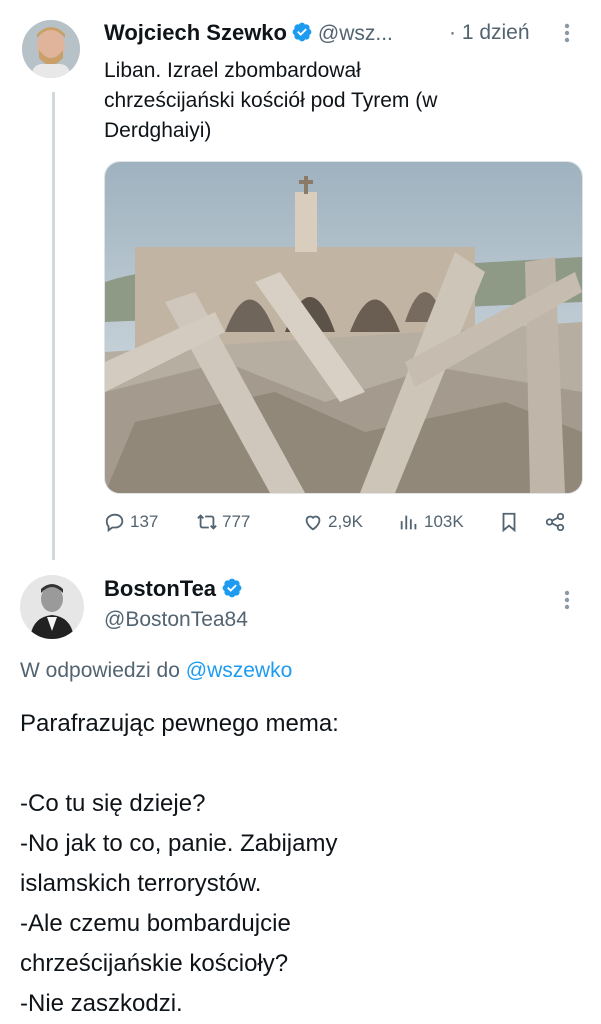 This screenshot has height=1024, width=601. Describe the element at coordinates (179, 843) in the screenshot. I see `reply-line: -No jak to co, panie. Zabijamy` at that location.